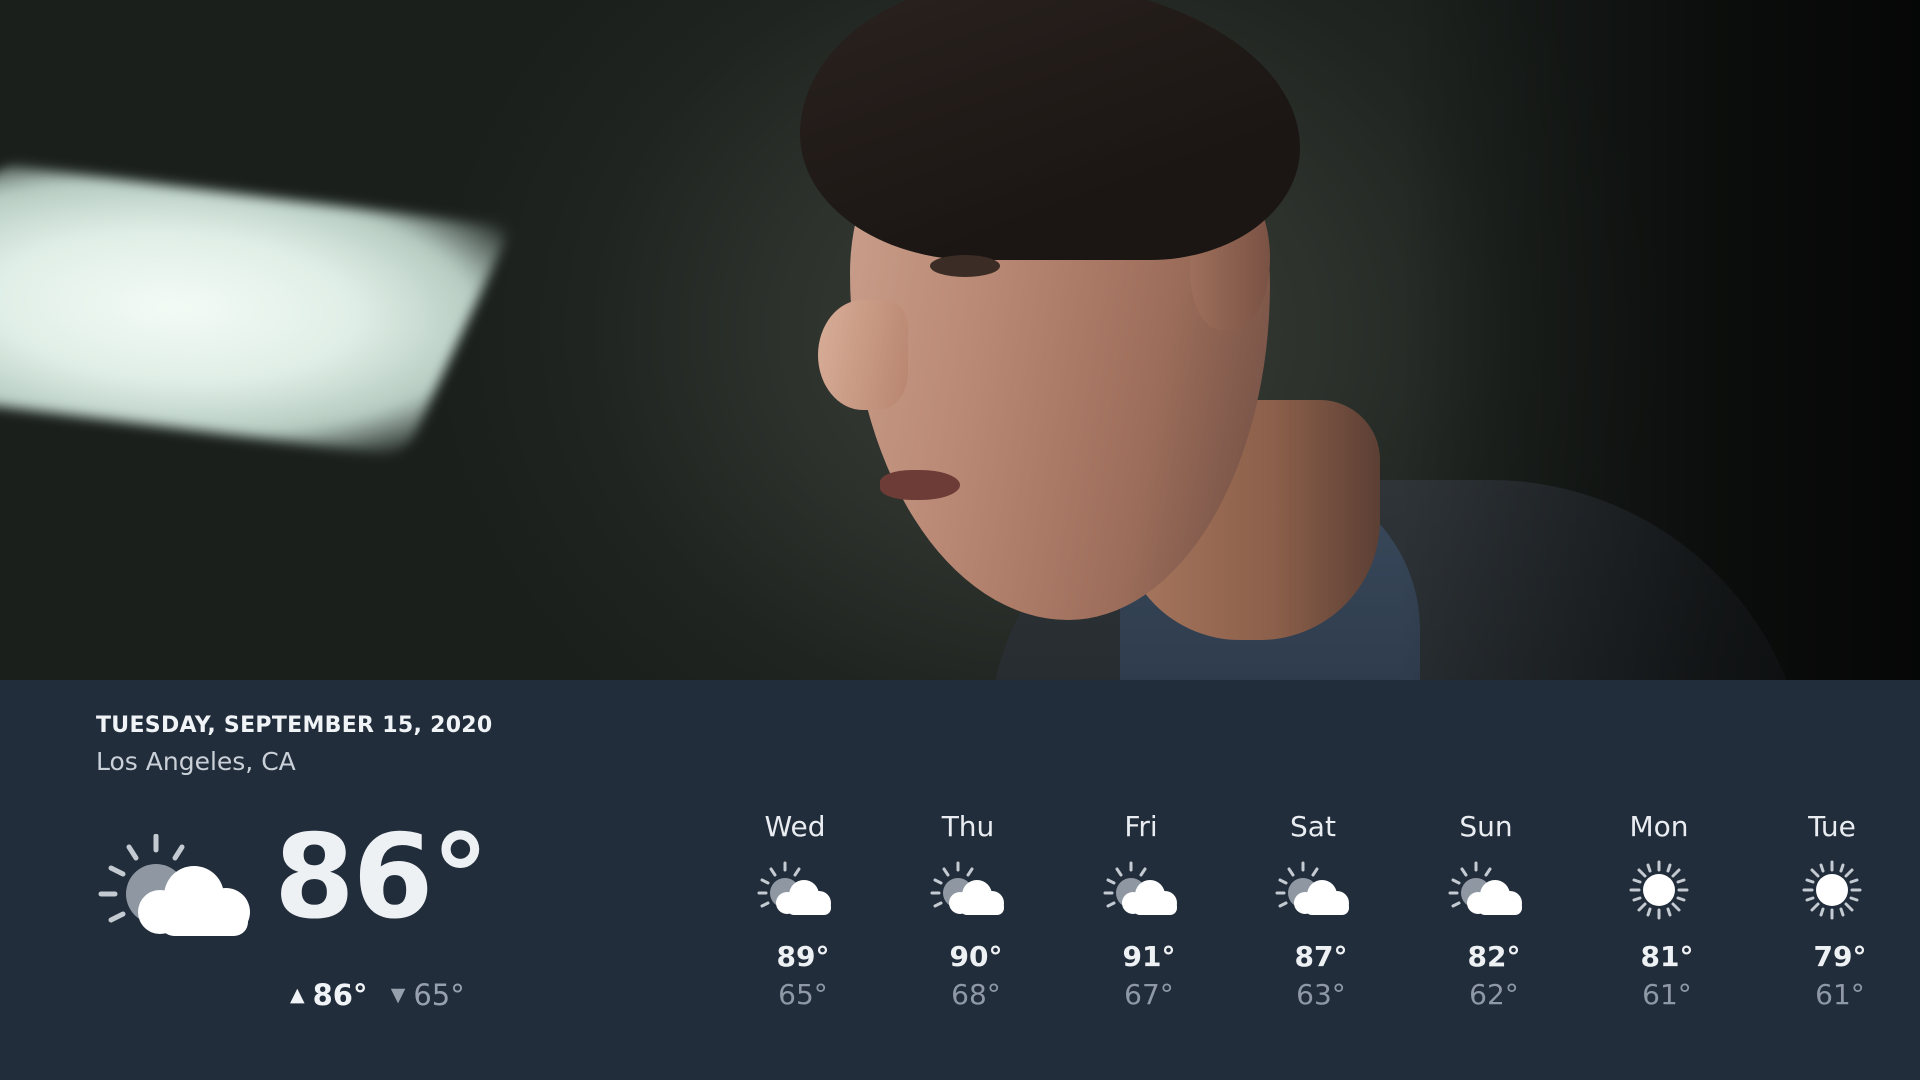 This screenshot has height=1080, width=1920. What do you see at coordinates (381, 877) in the screenshot?
I see `current-temperature: 86°` at bounding box center [381, 877].